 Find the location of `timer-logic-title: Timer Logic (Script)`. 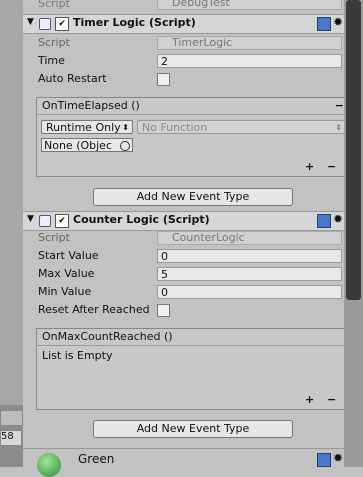

timer-logic-title: Timer Logic (Script) is located at coordinates (134, 22).